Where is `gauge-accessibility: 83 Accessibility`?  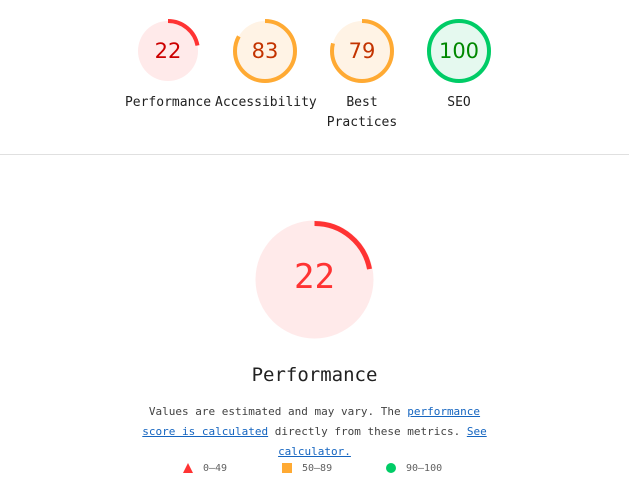 gauge-accessibility: 83 Accessibility is located at coordinates (266, 65).